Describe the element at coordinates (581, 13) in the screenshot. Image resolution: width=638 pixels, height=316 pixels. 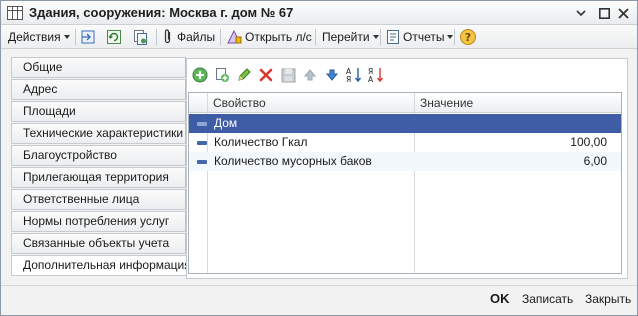
I see `window-menu-button` at that location.